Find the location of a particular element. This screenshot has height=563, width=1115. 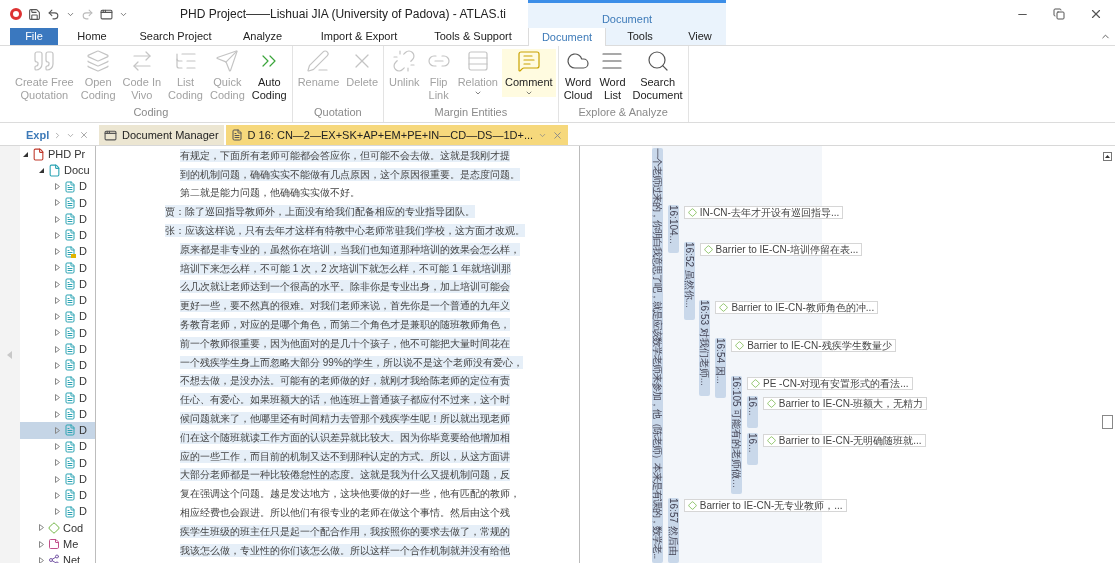

ribbon-button: Comment is located at coordinates (529, 73).